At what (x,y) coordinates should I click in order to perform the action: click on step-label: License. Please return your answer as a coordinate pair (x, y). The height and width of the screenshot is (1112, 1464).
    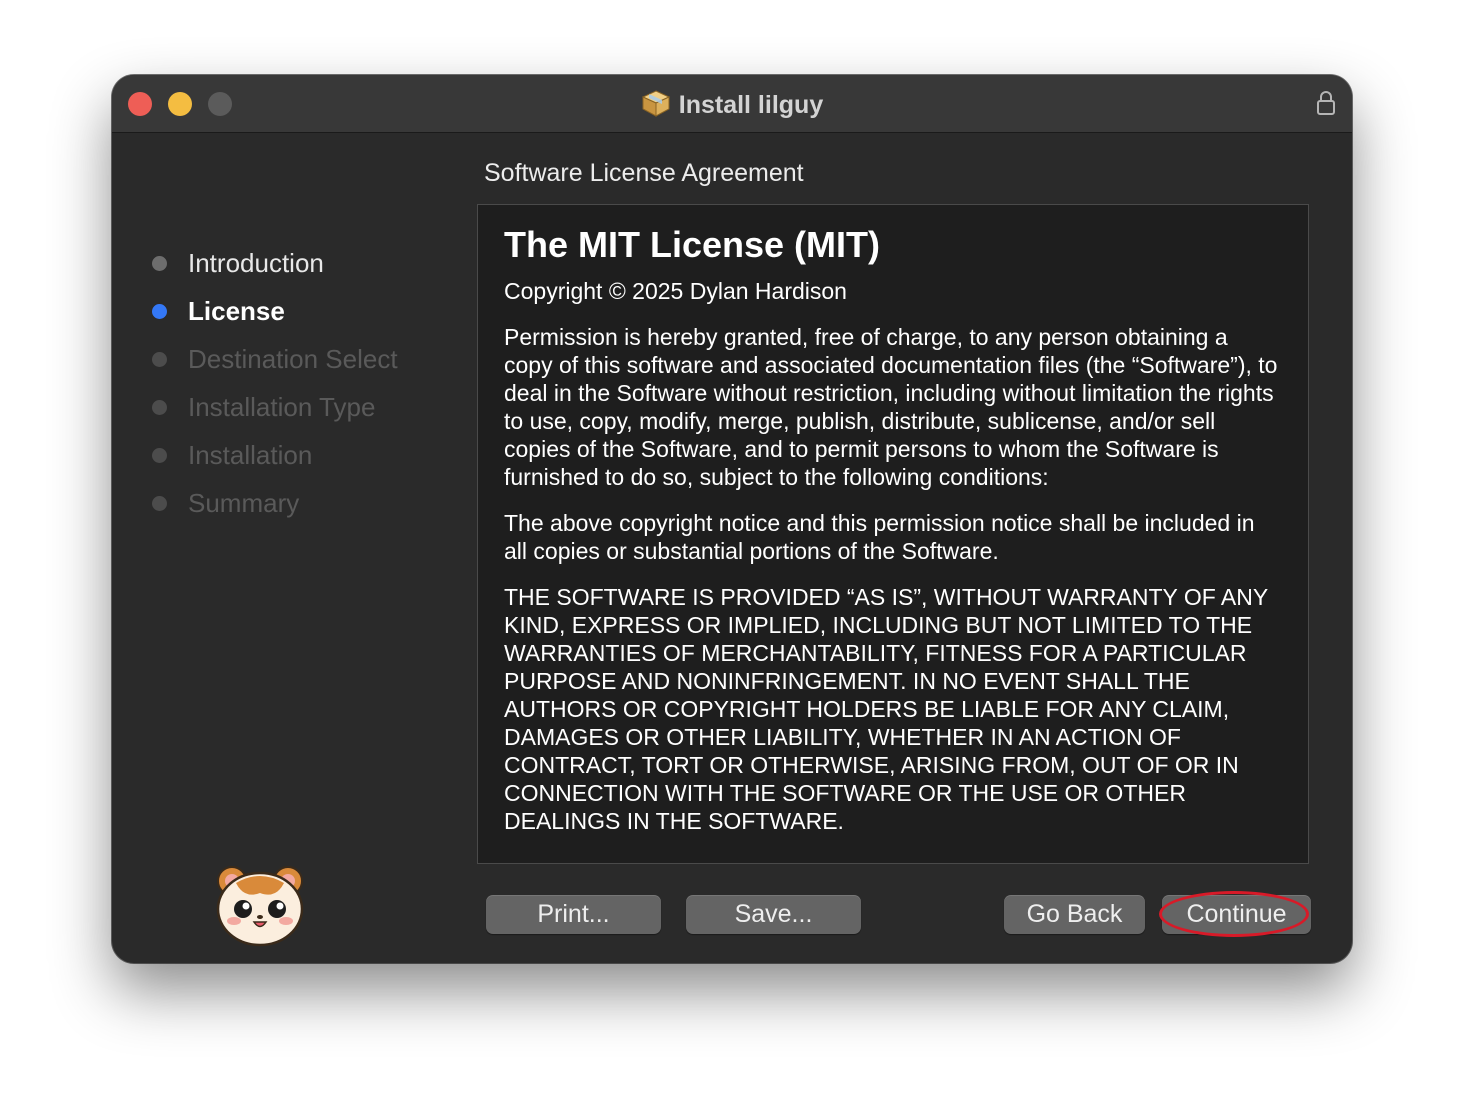
    Looking at the image, I should click on (236, 311).